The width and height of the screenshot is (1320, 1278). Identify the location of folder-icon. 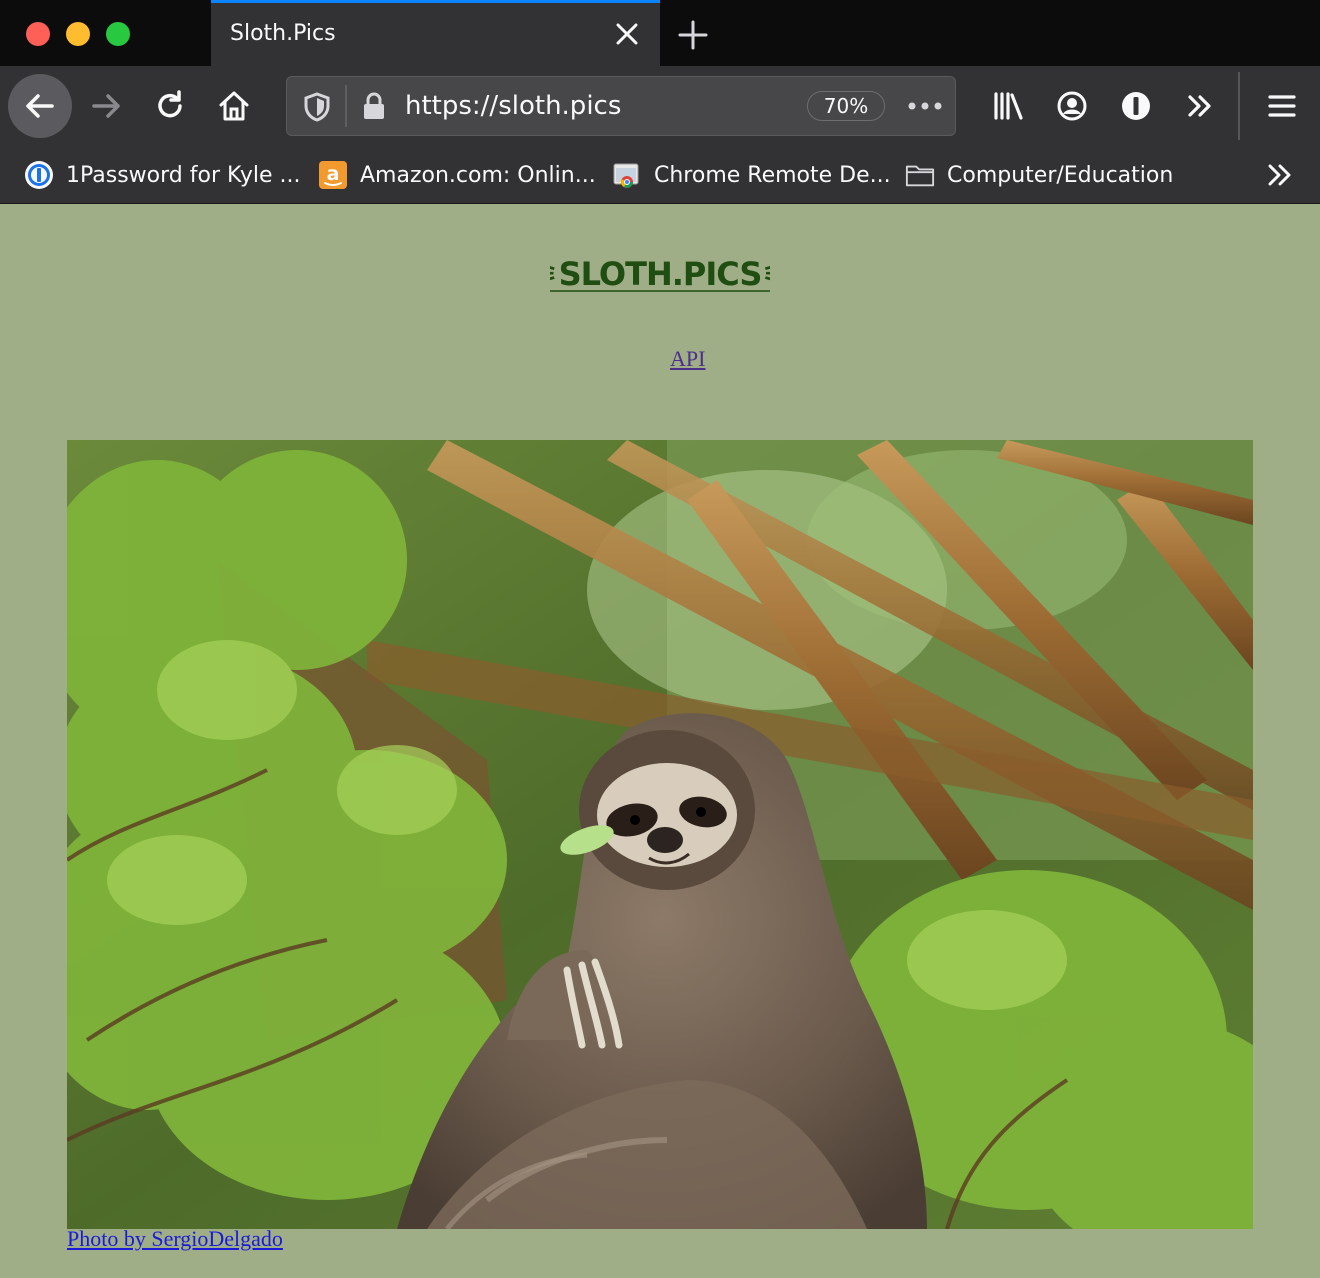
(920, 175).